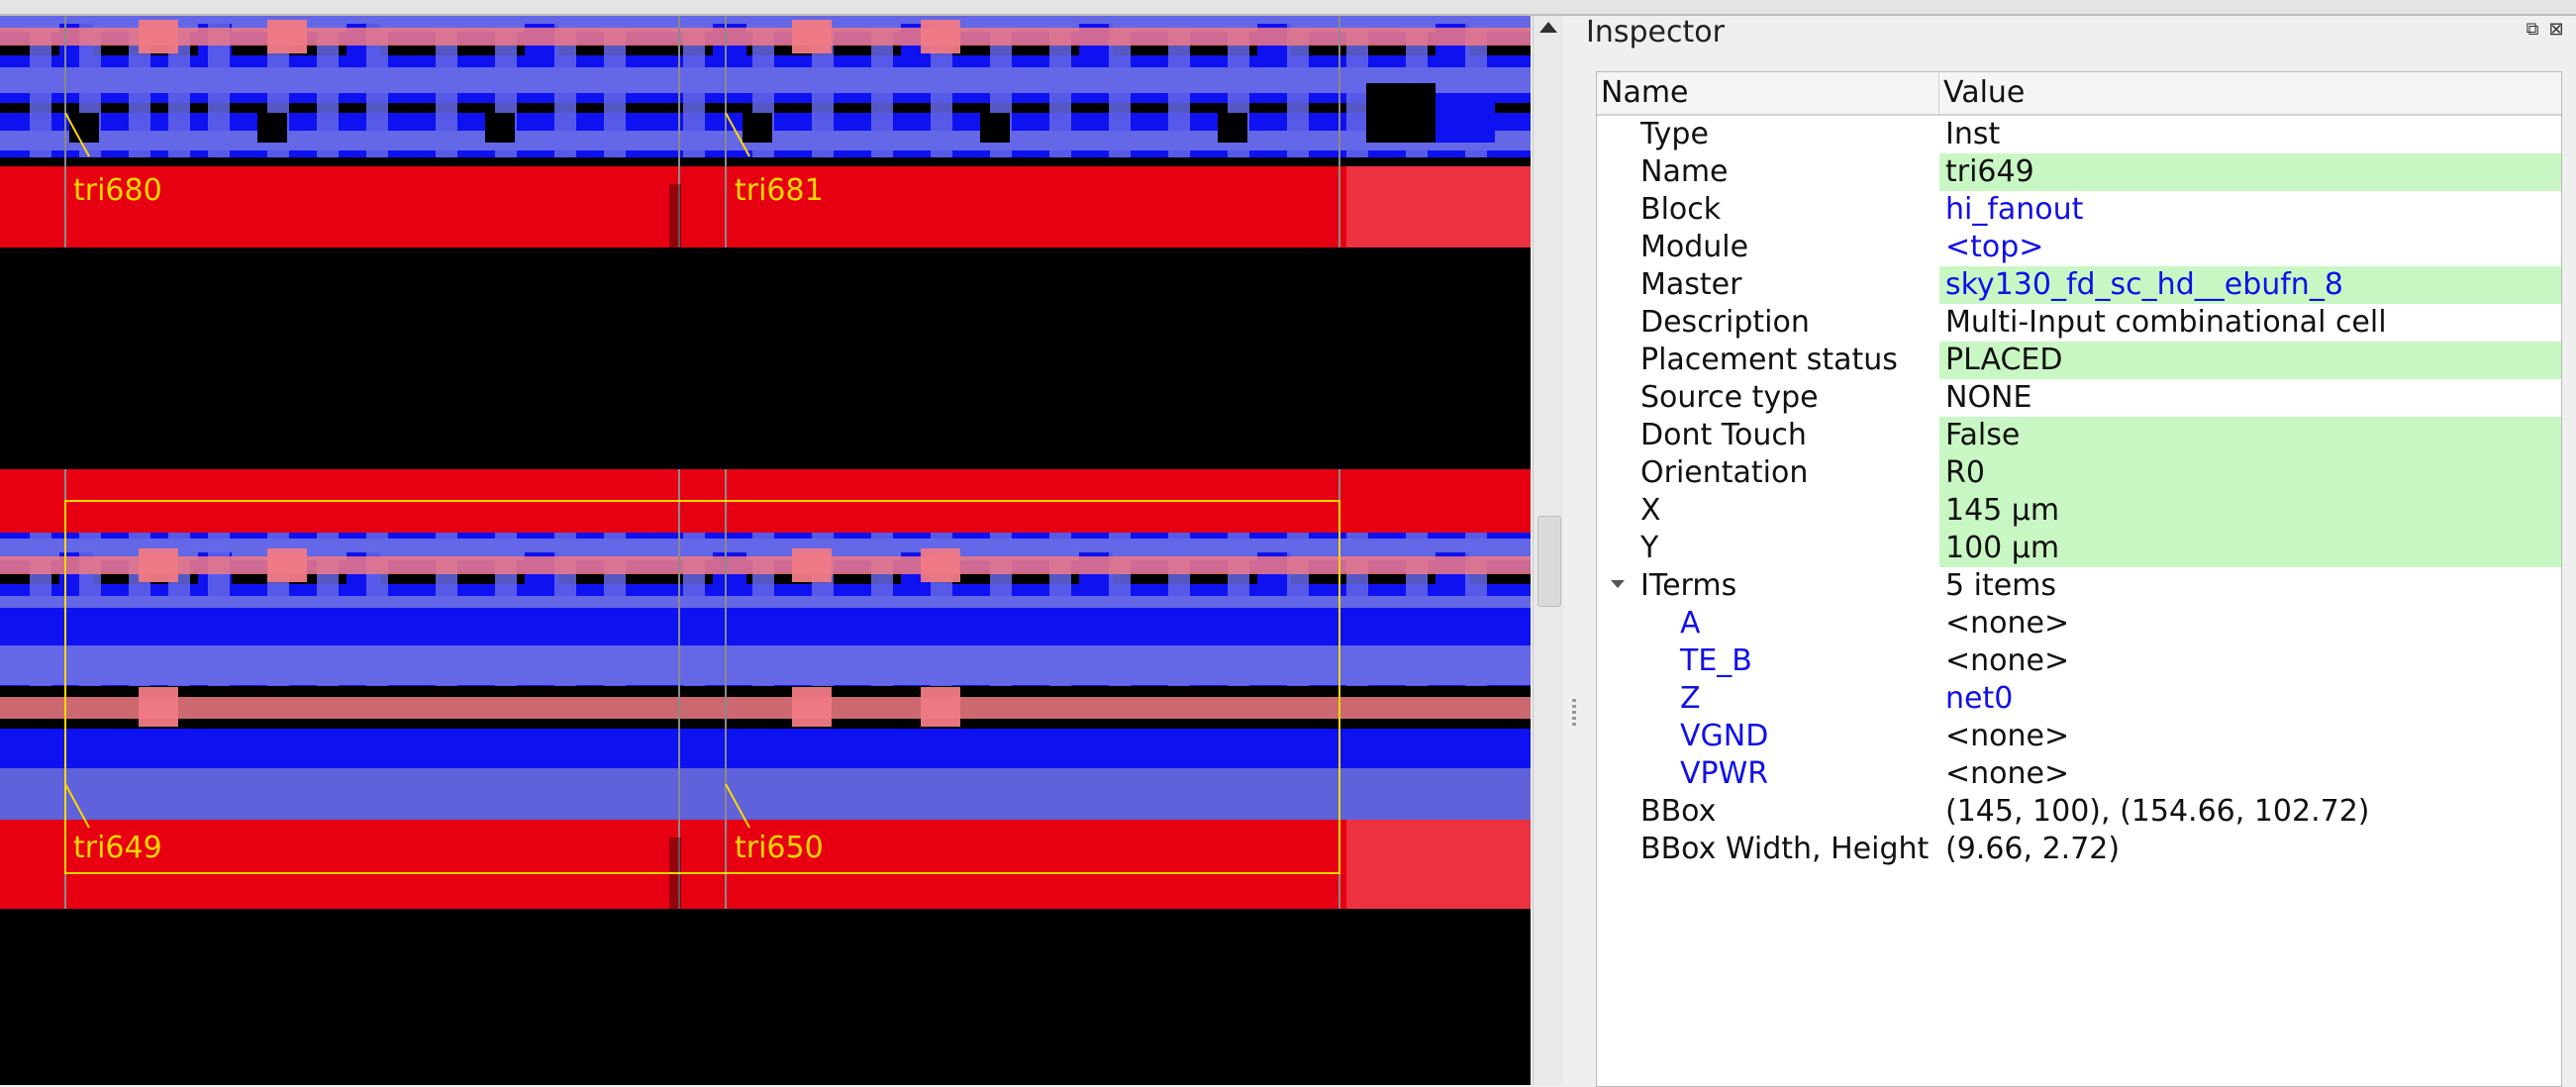 The image size is (2576, 1087). Describe the element at coordinates (1684, 171) in the screenshot. I see `property-name: Name` at that location.